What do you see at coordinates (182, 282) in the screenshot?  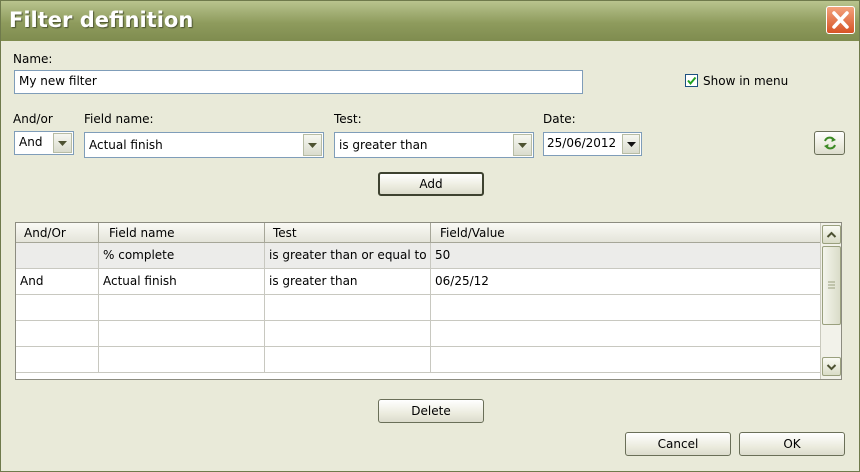 I see `table-cell-field-name: Actual finish` at bounding box center [182, 282].